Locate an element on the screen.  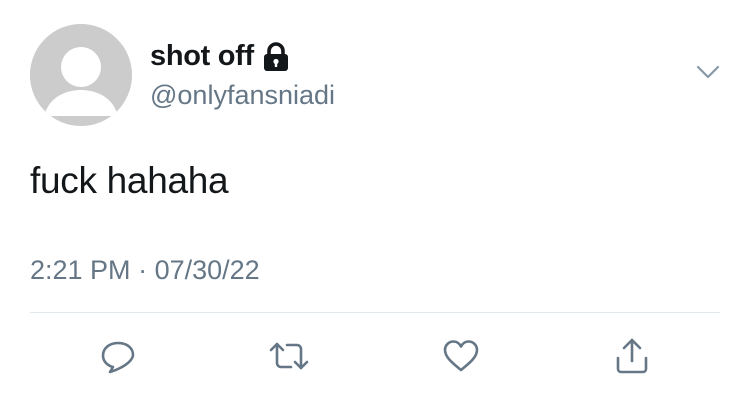
divider is located at coordinates (375, 312).